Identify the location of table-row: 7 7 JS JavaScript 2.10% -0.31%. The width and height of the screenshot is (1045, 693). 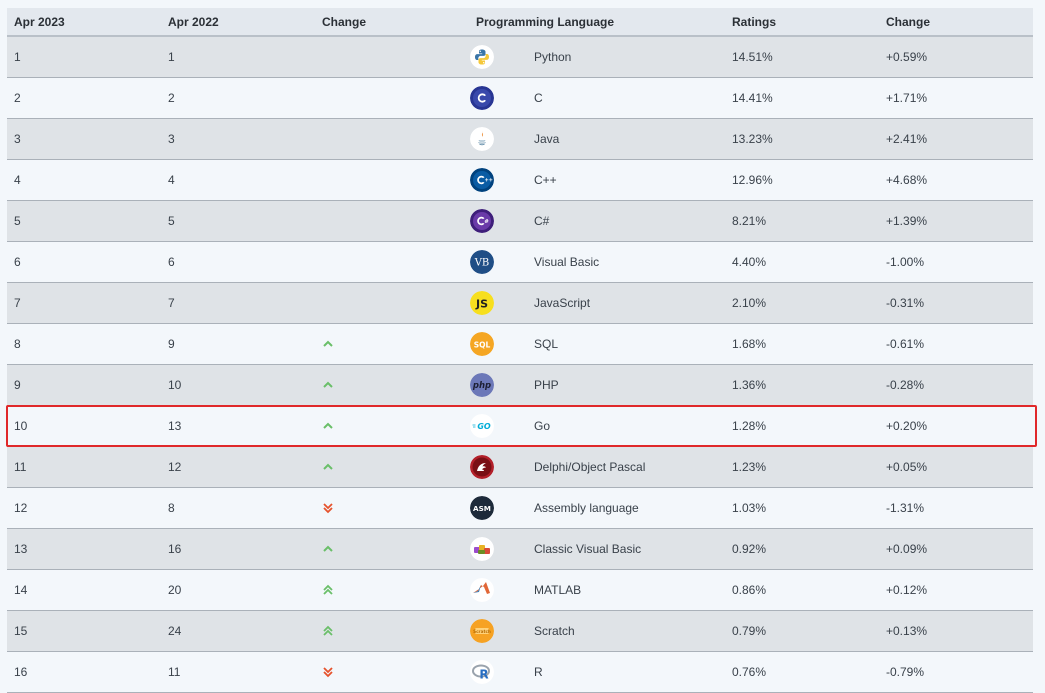
(520, 303).